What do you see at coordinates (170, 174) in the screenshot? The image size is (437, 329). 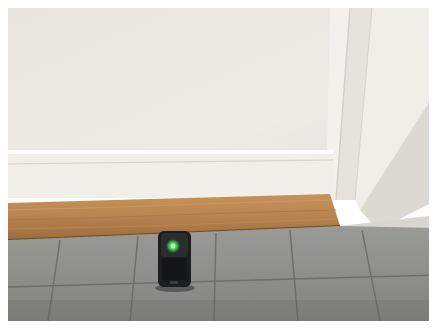 I see `baseboard` at bounding box center [170, 174].